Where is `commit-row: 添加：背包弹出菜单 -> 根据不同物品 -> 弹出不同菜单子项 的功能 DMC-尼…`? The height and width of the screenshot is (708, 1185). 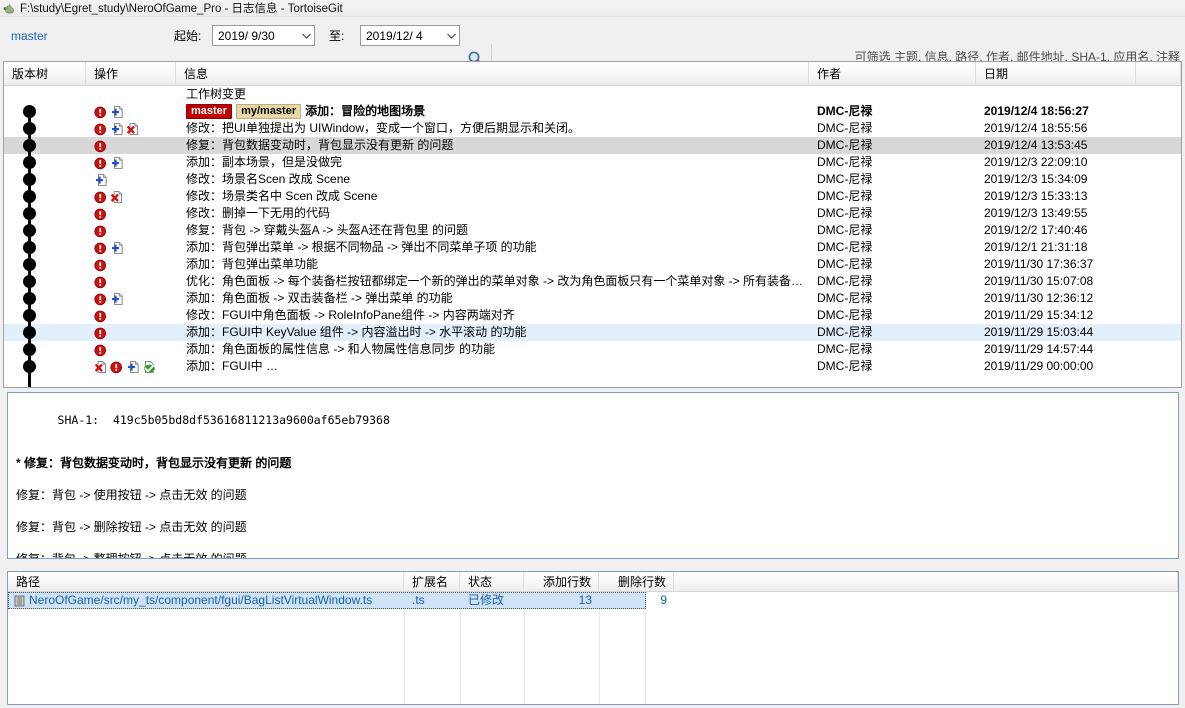 commit-row: 添加：背包弹出菜单 -> 根据不同物品 -> 弹出不同菜单子项 的功能 DMC-尼… is located at coordinates (592, 247).